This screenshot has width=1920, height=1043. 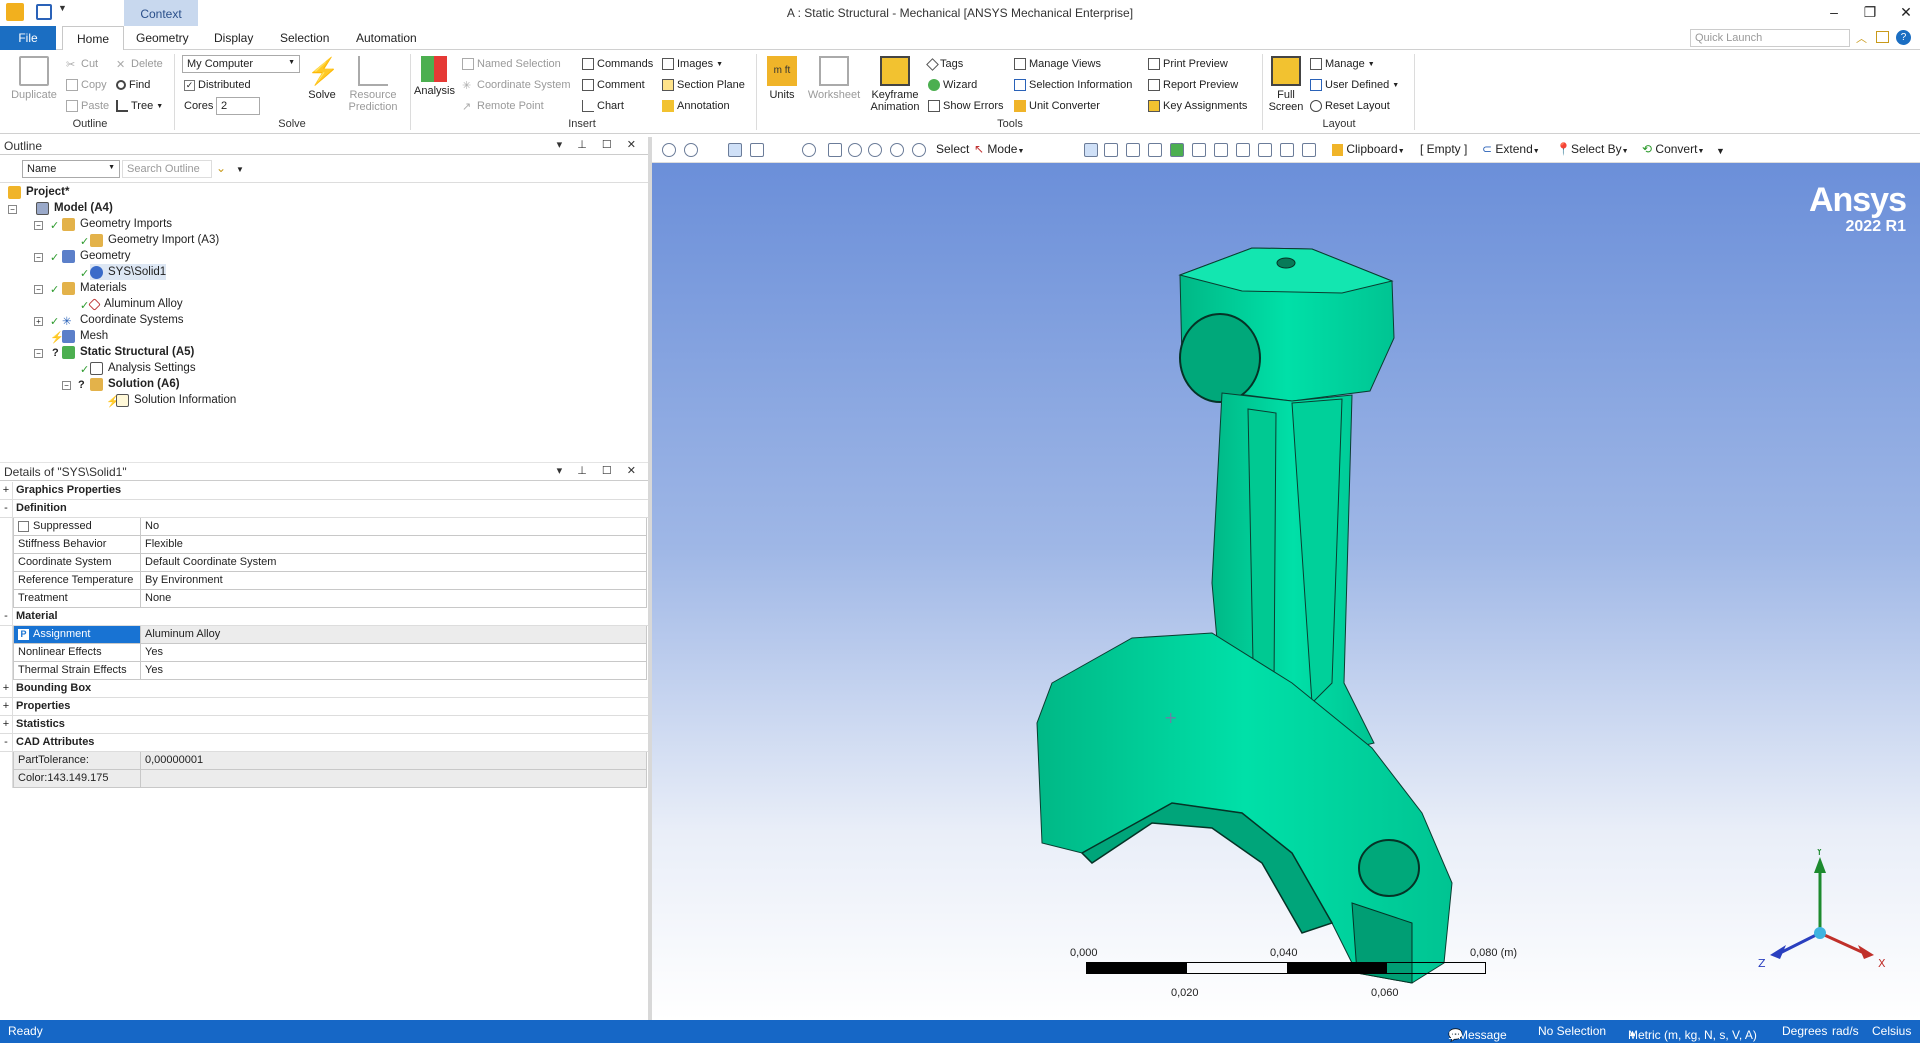 What do you see at coordinates (1111, 150) in the screenshot?
I see `select-edge-icon` at bounding box center [1111, 150].